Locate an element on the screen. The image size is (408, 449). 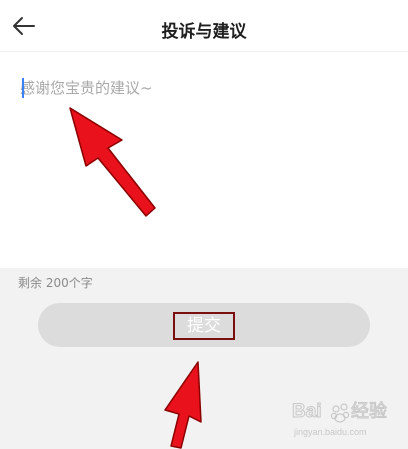
baidu-watermark: Bai 经验 jingyan.baidu.com is located at coordinates (345, 417).